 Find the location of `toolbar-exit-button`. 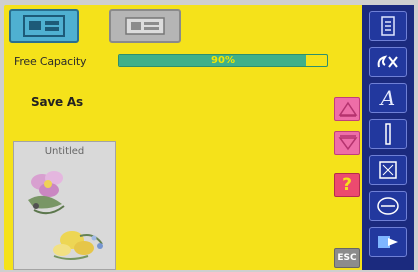

toolbar-exit-button is located at coordinates (388, 242).